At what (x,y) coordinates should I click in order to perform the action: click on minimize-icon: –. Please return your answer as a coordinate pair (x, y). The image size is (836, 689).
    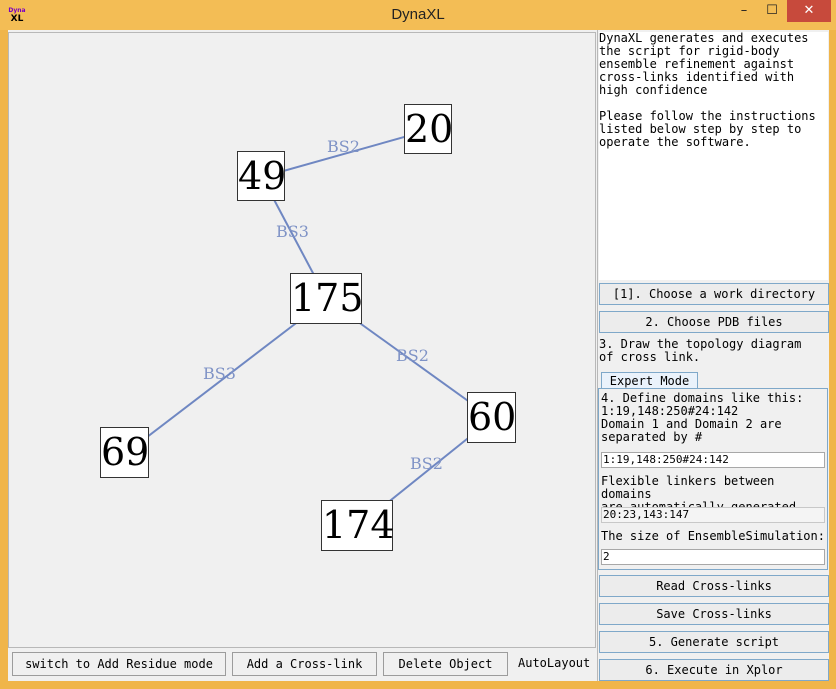
    Looking at the image, I should click on (744, 11).